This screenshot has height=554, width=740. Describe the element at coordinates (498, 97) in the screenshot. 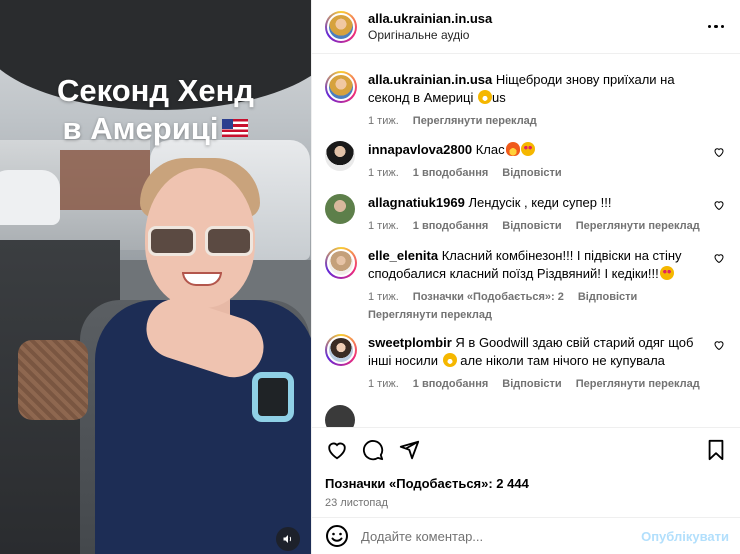

I see `caption-suffix: us` at that location.